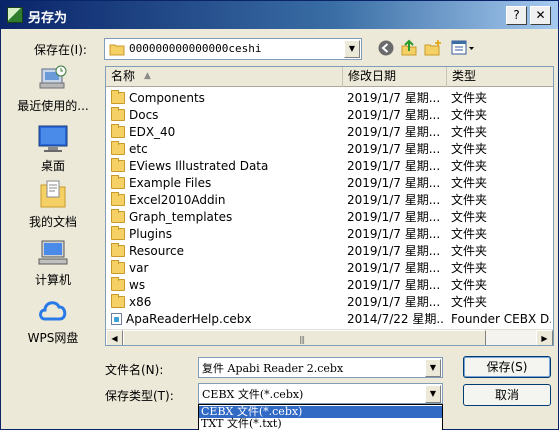  I want to click on horizontal-scrollbar: ◀ ||| ▶, so click(329, 337).